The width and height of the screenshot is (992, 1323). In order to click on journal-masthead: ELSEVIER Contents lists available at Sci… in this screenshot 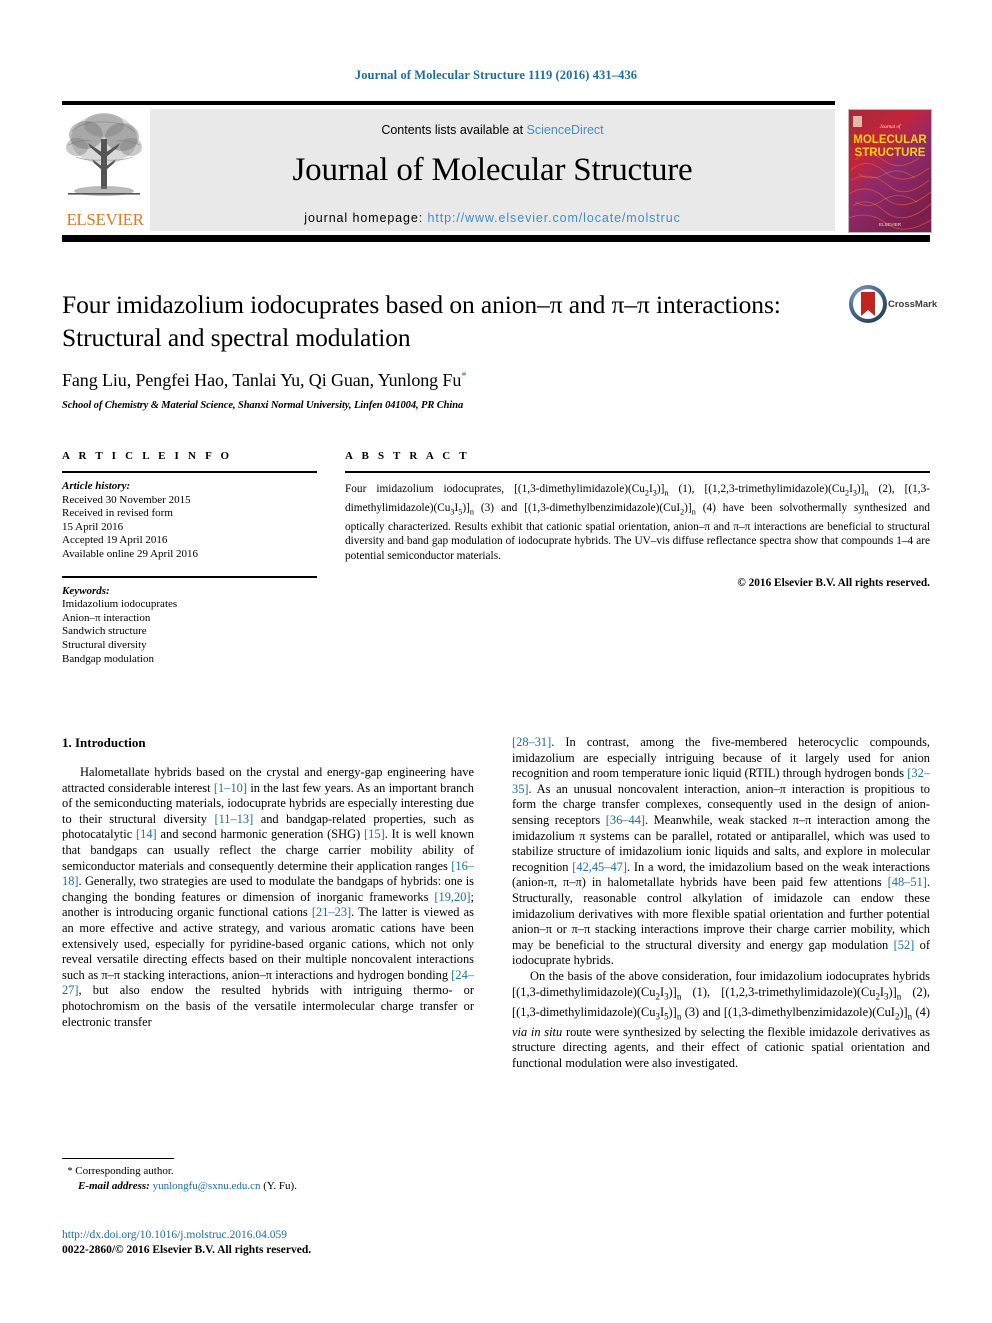, I will do `click(497, 171)`.